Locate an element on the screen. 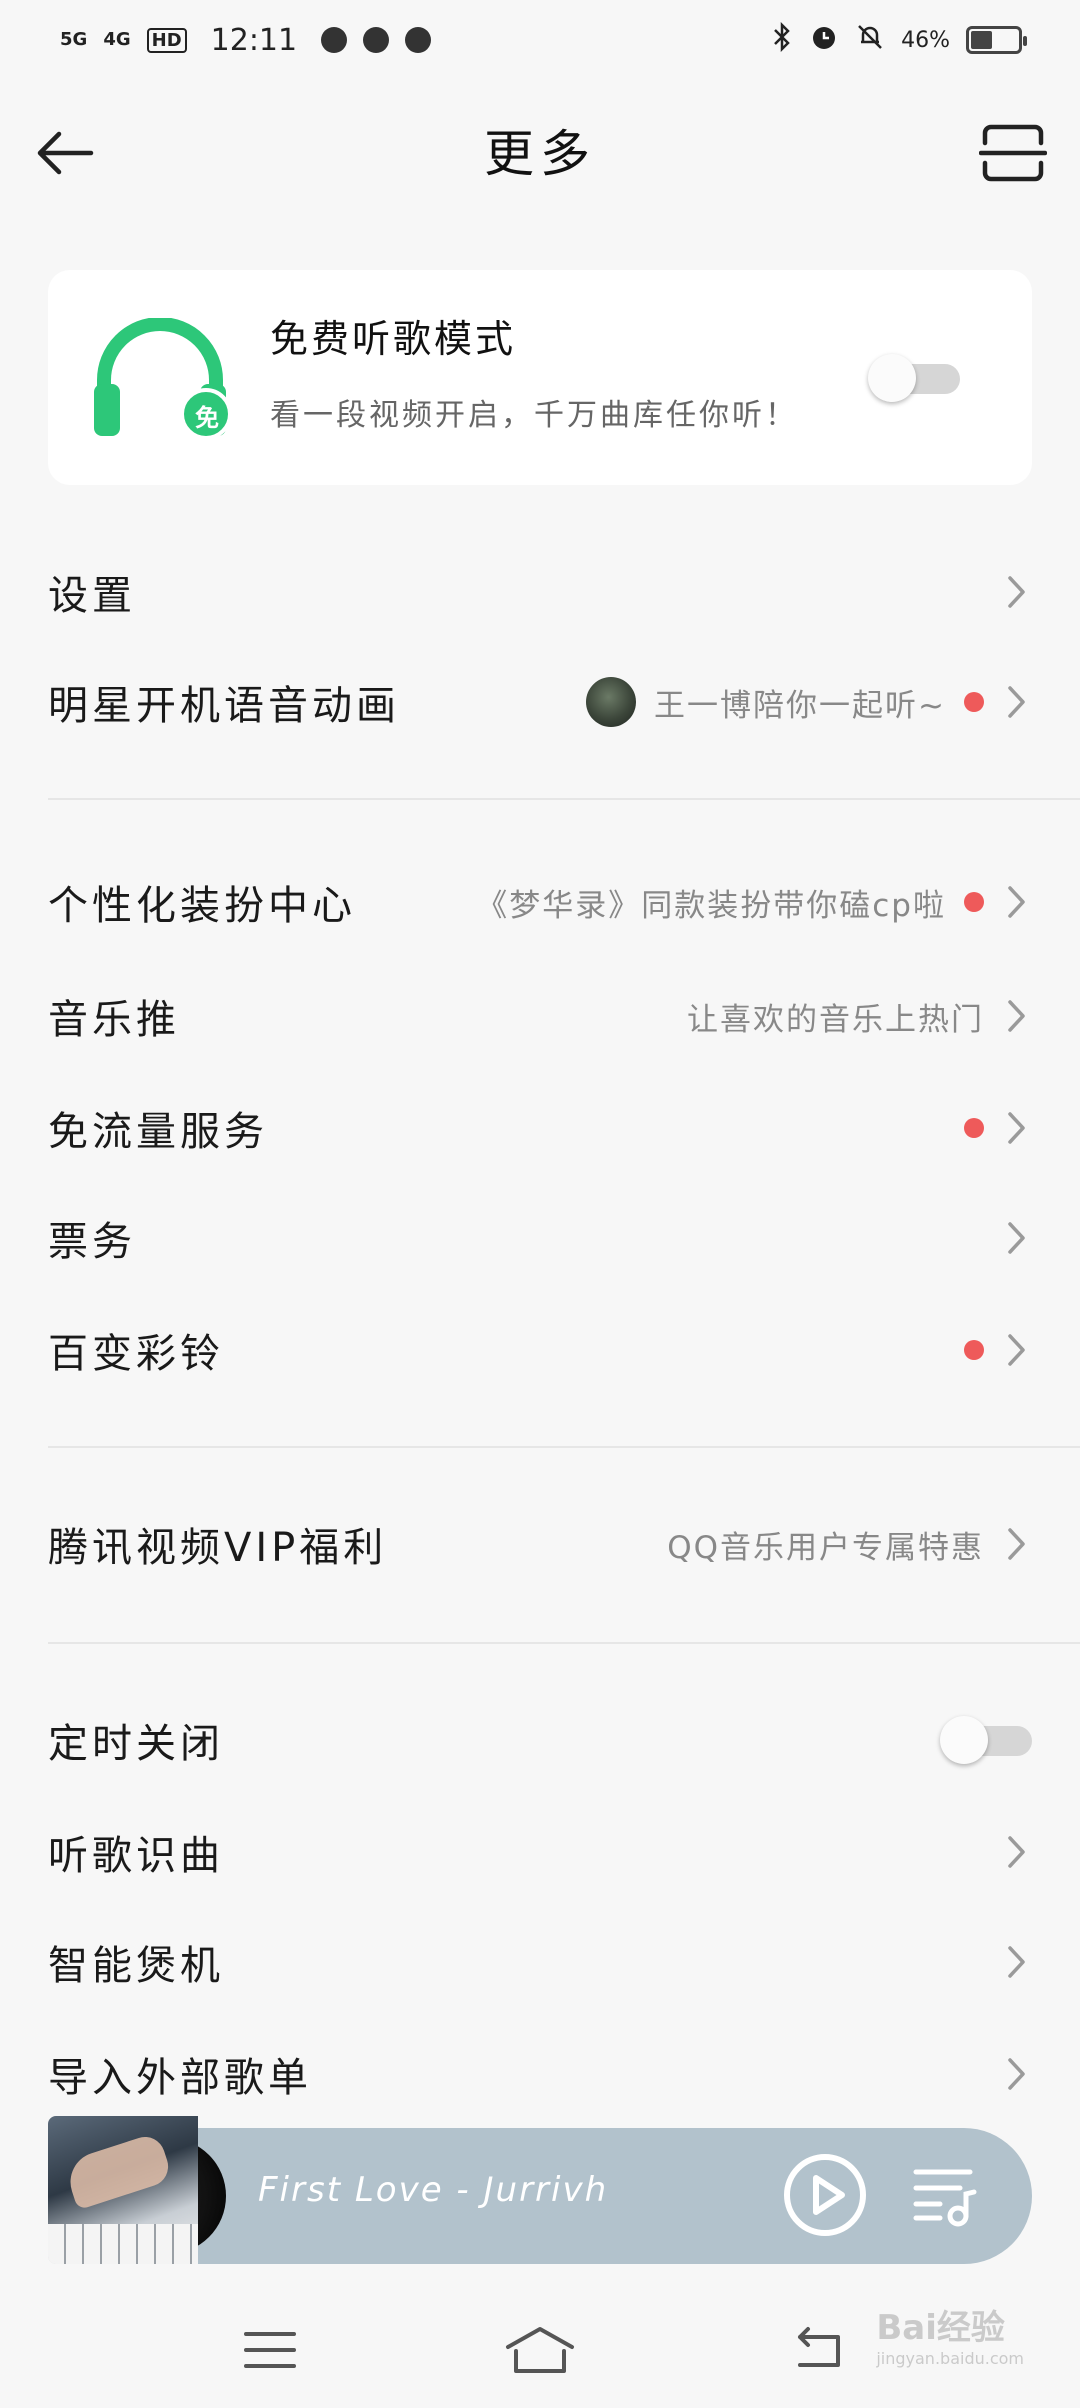 Image resolution: width=1080 pixels, height=2408 pixels. battery-icon is located at coordinates (996, 40).